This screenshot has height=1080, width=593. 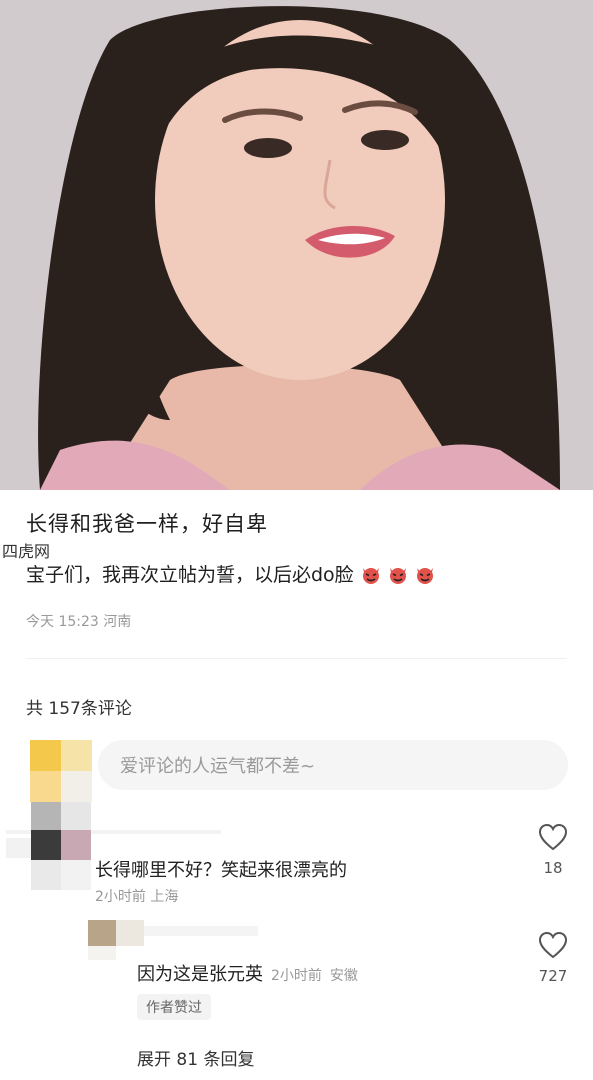 What do you see at coordinates (117, 622) in the screenshot?
I see `post-location: 河南` at bounding box center [117, 622].